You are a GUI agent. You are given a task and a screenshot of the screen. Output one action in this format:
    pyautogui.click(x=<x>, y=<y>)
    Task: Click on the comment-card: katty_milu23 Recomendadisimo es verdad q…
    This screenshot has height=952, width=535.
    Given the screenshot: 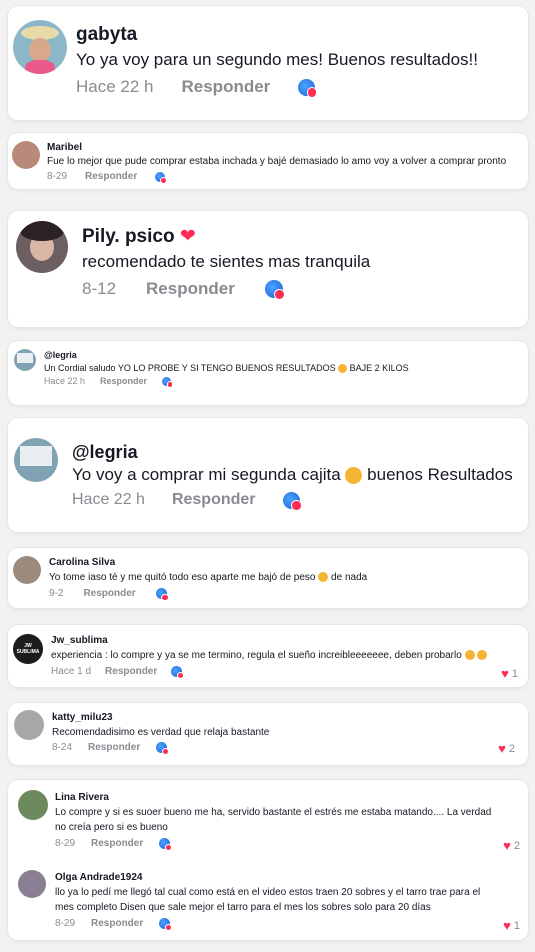 What is the action you would take?
    pyautogui.click(x=268, y=734)
    